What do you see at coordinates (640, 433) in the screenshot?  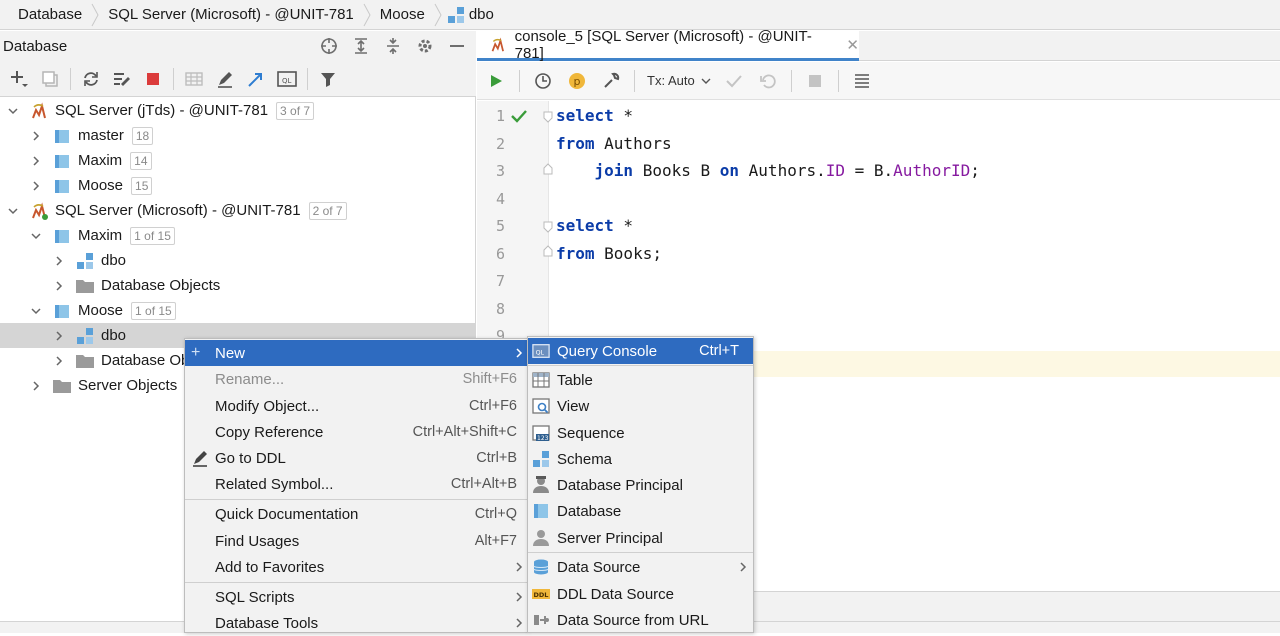 I see `submenu-item-sequence: 123 Sequence` at bounding box center [640, 433].